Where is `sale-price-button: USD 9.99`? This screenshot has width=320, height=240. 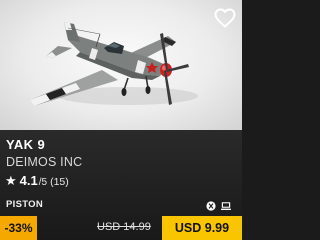 sale-price-button: USD 9.99 is located at coordinates (202, 228).